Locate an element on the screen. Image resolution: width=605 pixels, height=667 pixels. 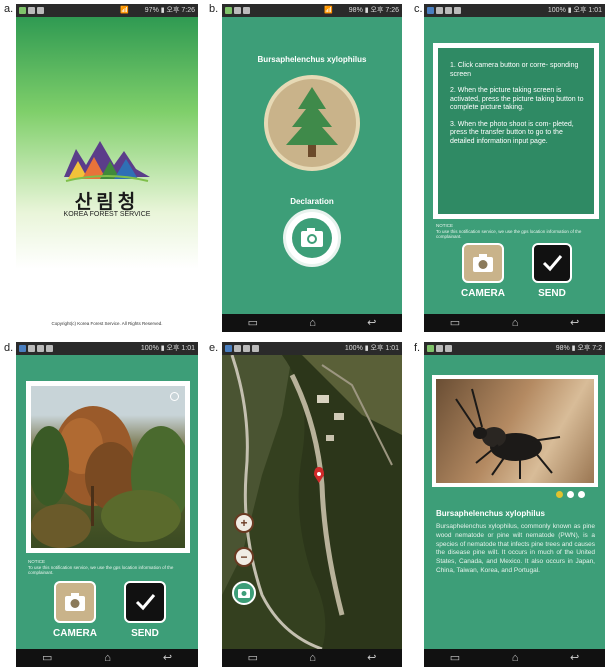
app-title: Bursaphelenchus xylophilus is located at coordinates (312, 59).